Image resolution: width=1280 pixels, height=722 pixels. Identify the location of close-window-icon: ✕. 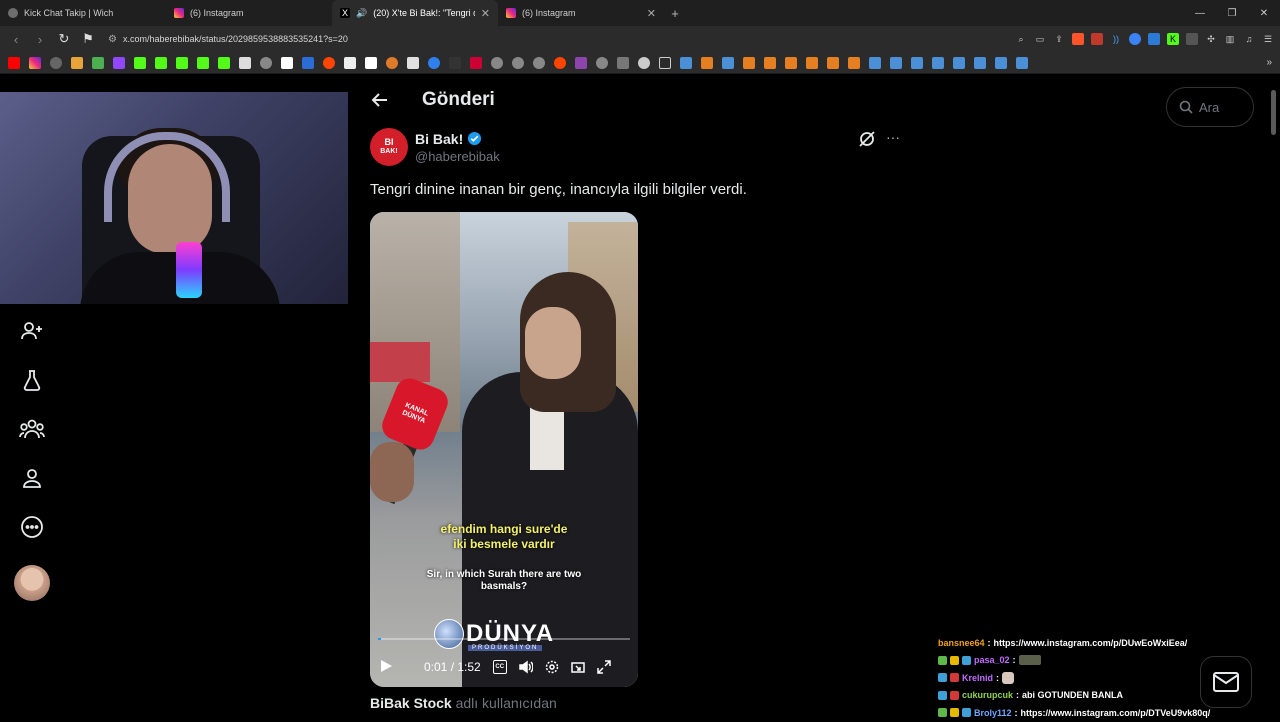
(1264, 13).